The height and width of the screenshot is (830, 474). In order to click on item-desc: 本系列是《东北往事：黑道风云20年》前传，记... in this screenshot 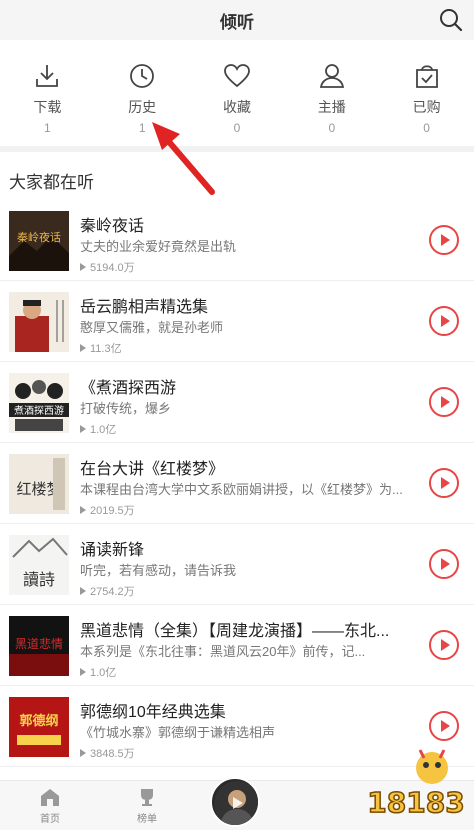, I will do `click(223, 651)`.